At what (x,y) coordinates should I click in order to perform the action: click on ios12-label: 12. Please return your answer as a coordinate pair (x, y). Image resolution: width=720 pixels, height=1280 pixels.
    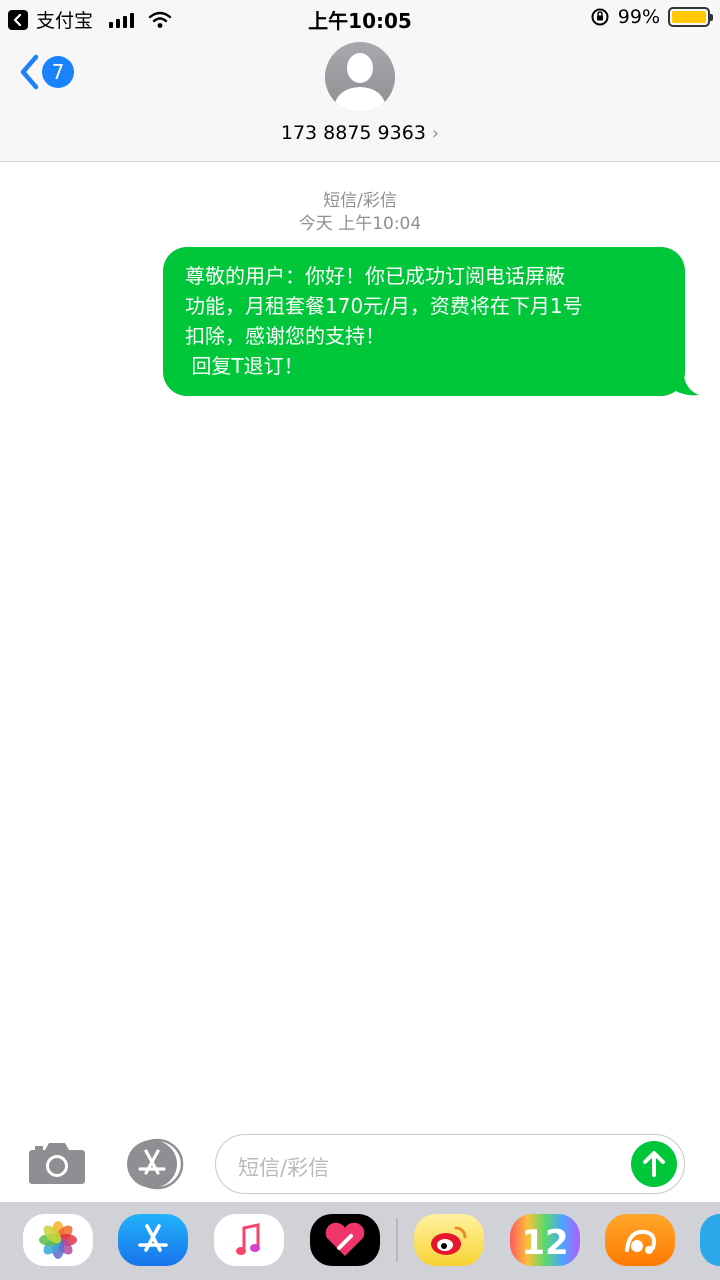
    Looking at the image, I should click on (544, 1243).